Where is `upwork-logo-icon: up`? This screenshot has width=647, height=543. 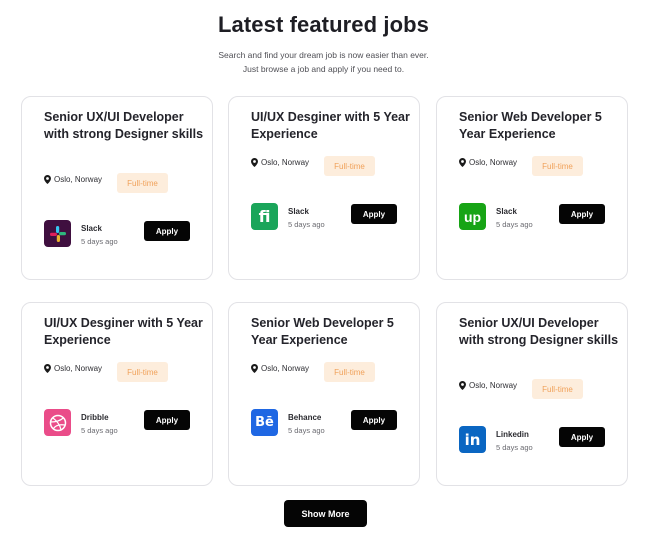 upwork-logo-icon: up is located at coordinates (472, 216).